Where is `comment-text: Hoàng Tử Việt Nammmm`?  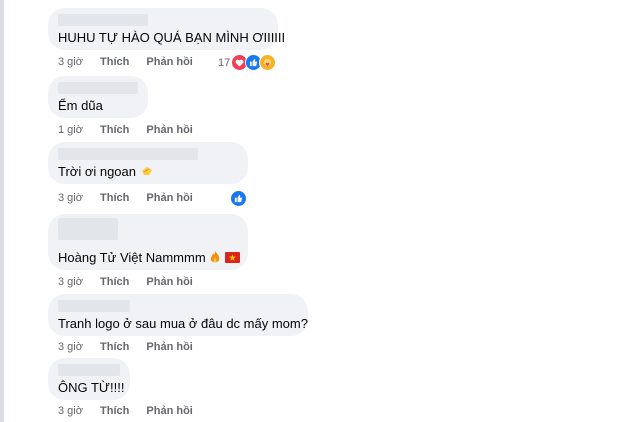
comment-text: Hoàng Tử Việt Nammmm is located at coordinates (149, 258).